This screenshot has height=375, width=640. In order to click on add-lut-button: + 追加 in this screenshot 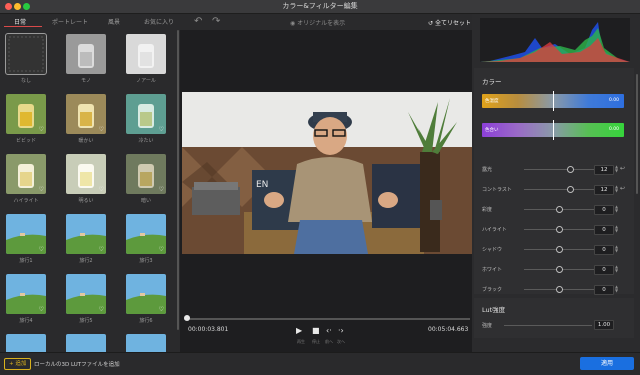, I will do `click(18, 364)`.